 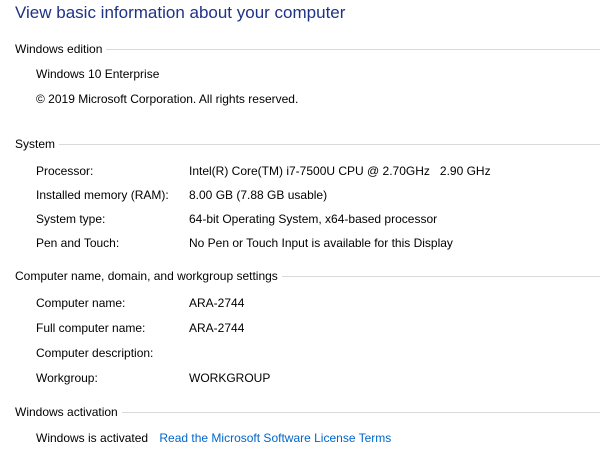 I want to click on row-label-processor: Processor:, so click(x=65, y=171).